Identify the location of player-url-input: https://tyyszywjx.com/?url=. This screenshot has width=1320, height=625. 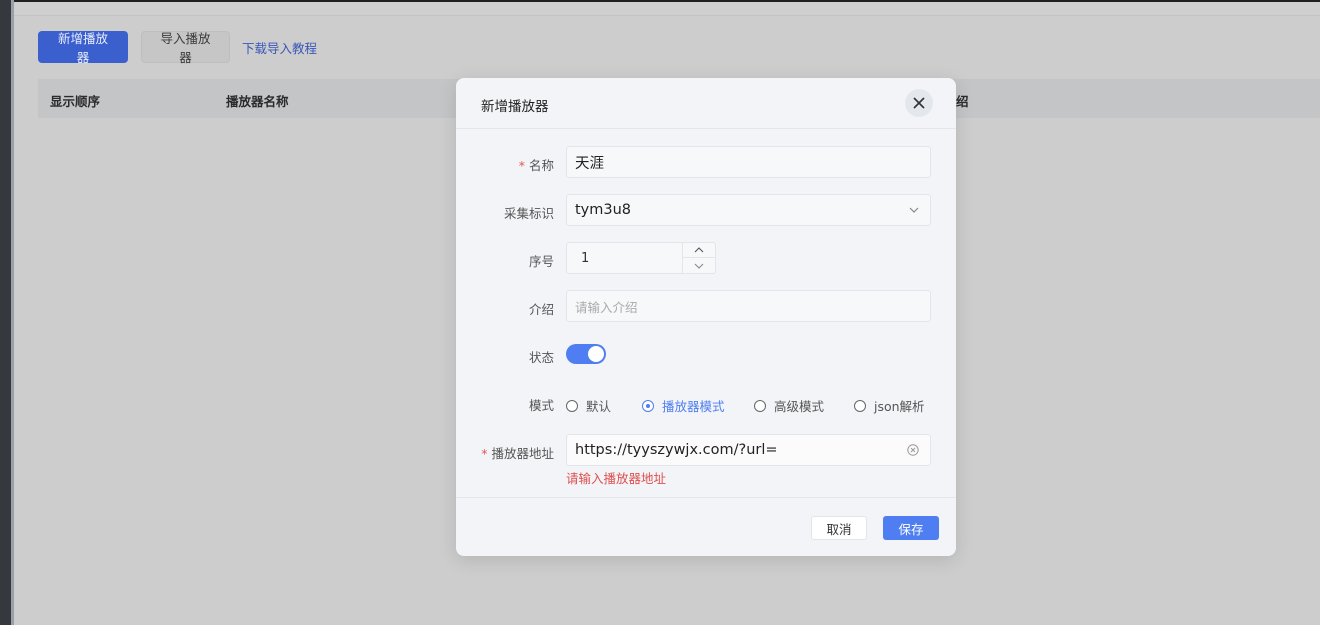
(748, 450).